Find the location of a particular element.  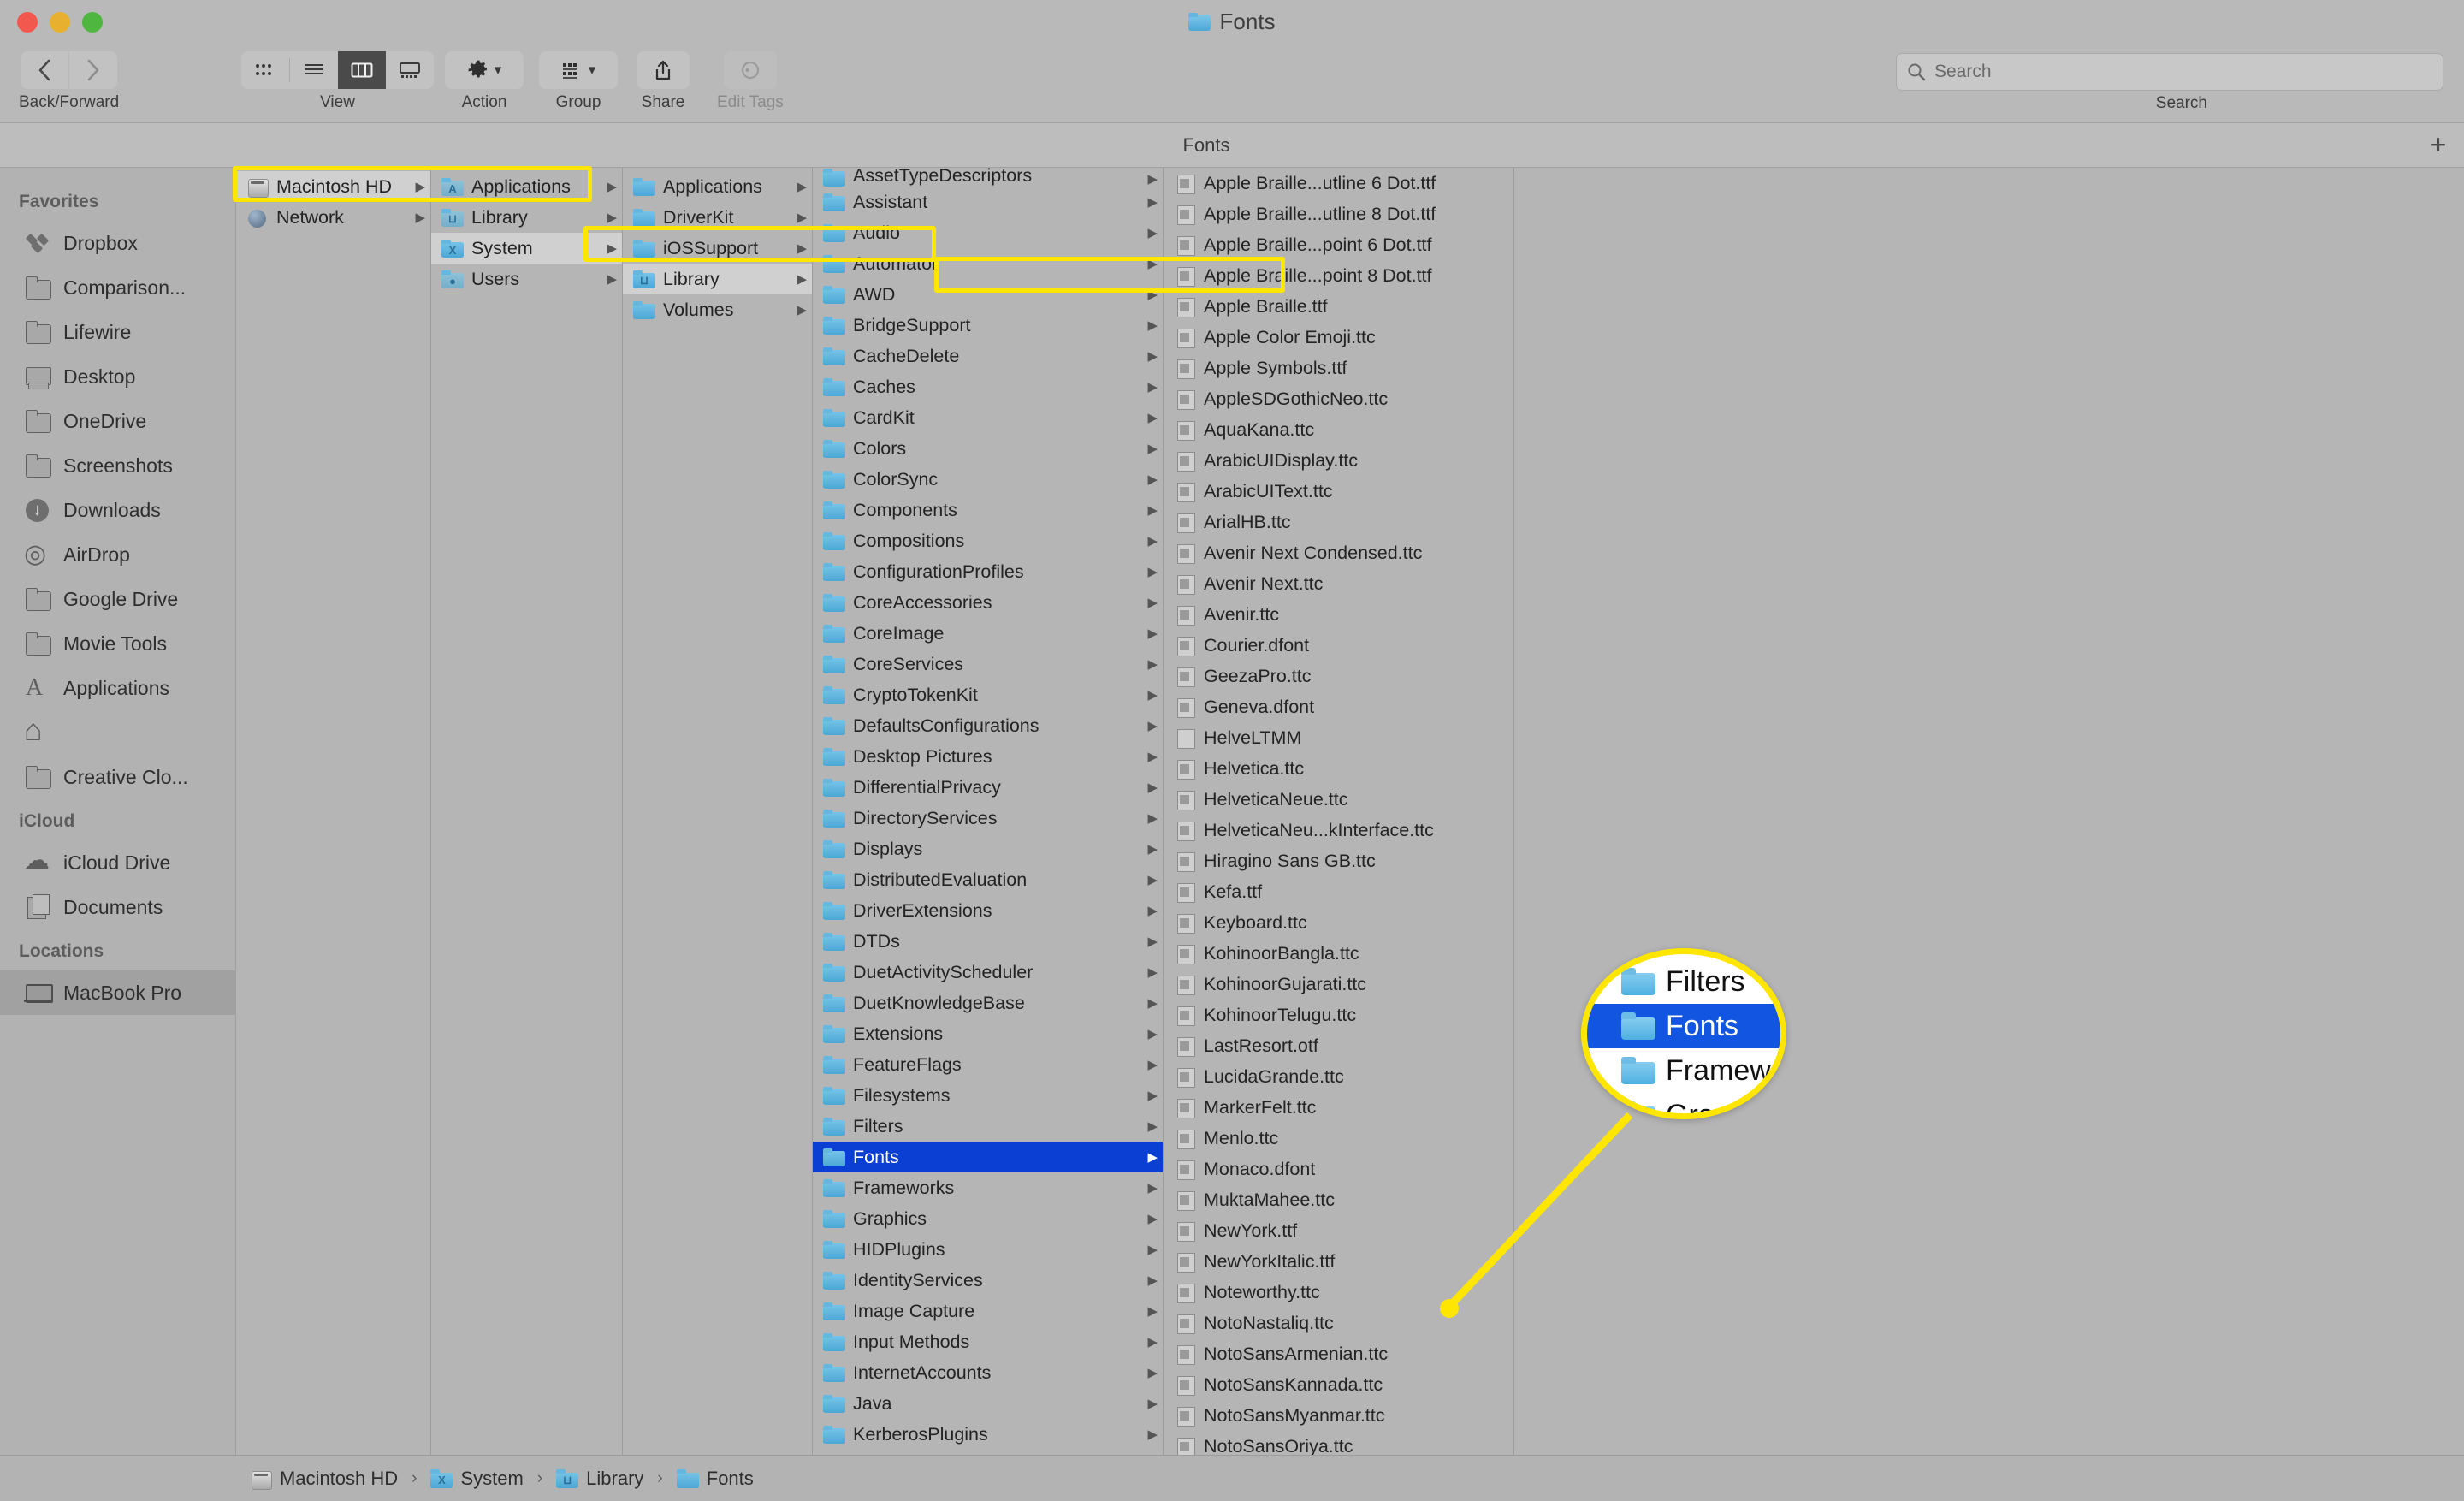

sidebar-item-google-drive: Google Drive is located at coordinates (117, 599).